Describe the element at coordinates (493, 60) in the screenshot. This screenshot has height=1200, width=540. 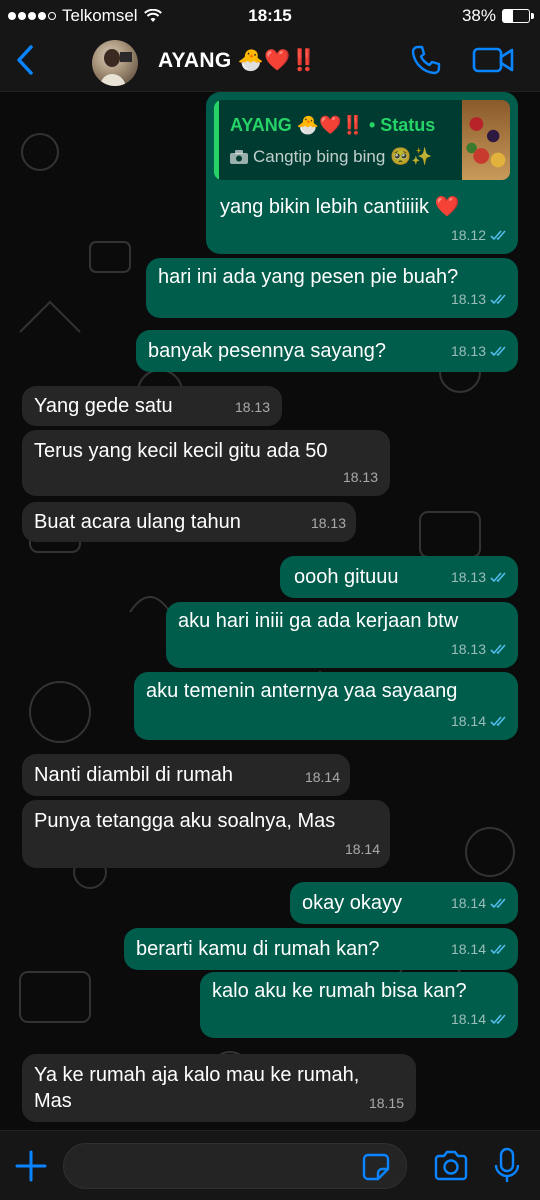
I see `video-call-icon` at that location.